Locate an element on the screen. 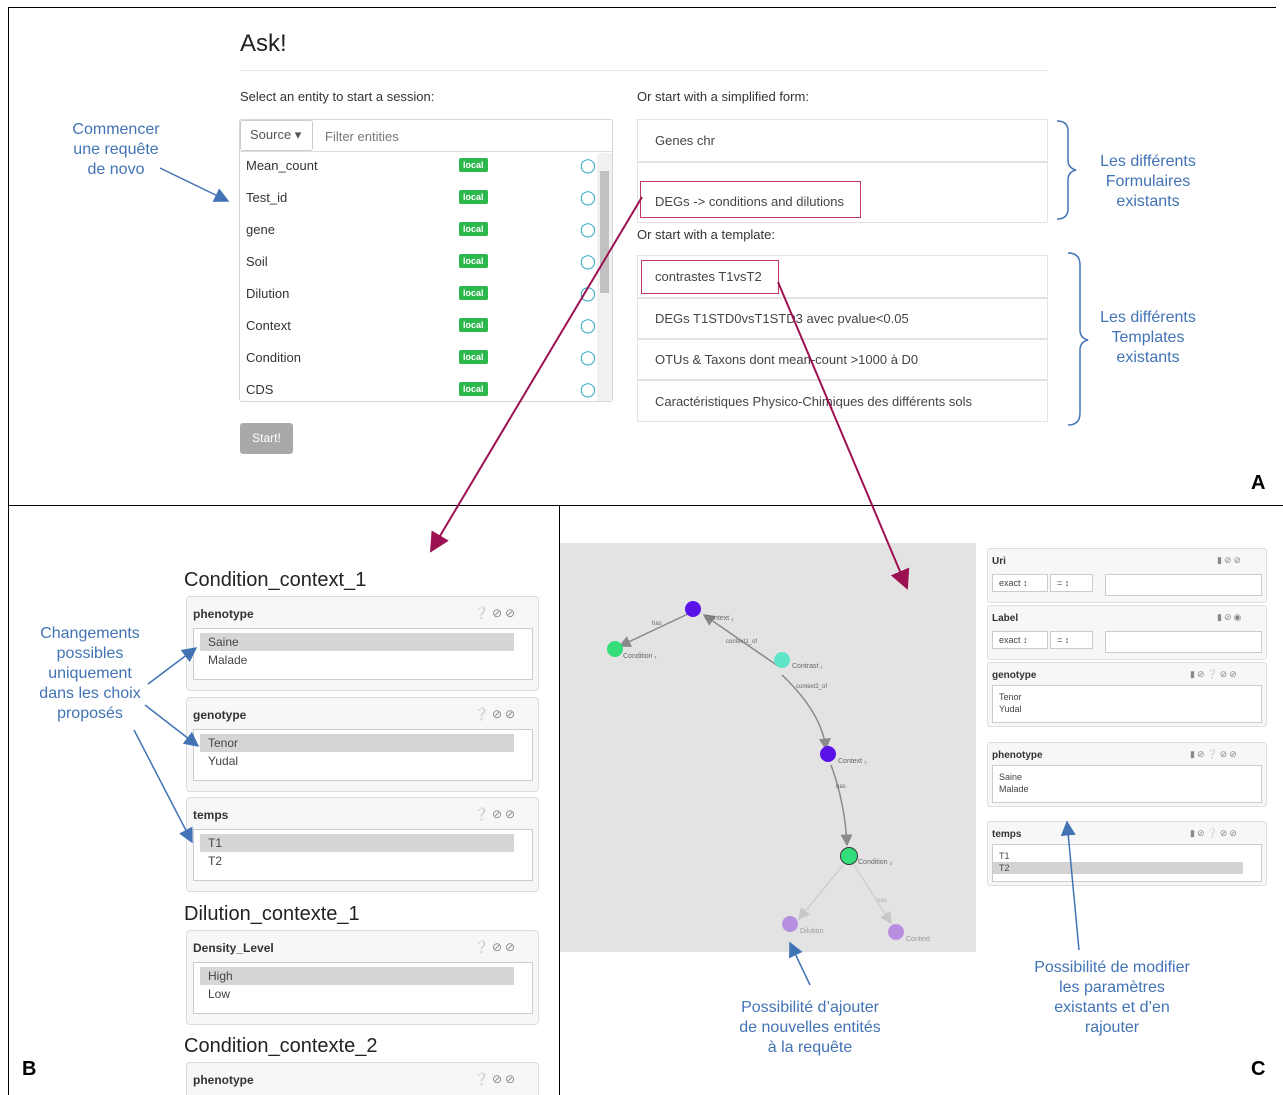 This screenshot has width=1283, height=1095. list-scrollbar is located at coordinates (604, 277).